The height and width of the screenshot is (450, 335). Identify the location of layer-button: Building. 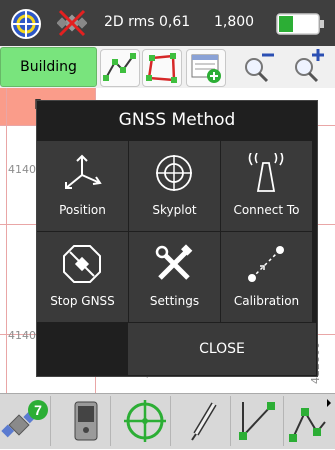
(48, 67).